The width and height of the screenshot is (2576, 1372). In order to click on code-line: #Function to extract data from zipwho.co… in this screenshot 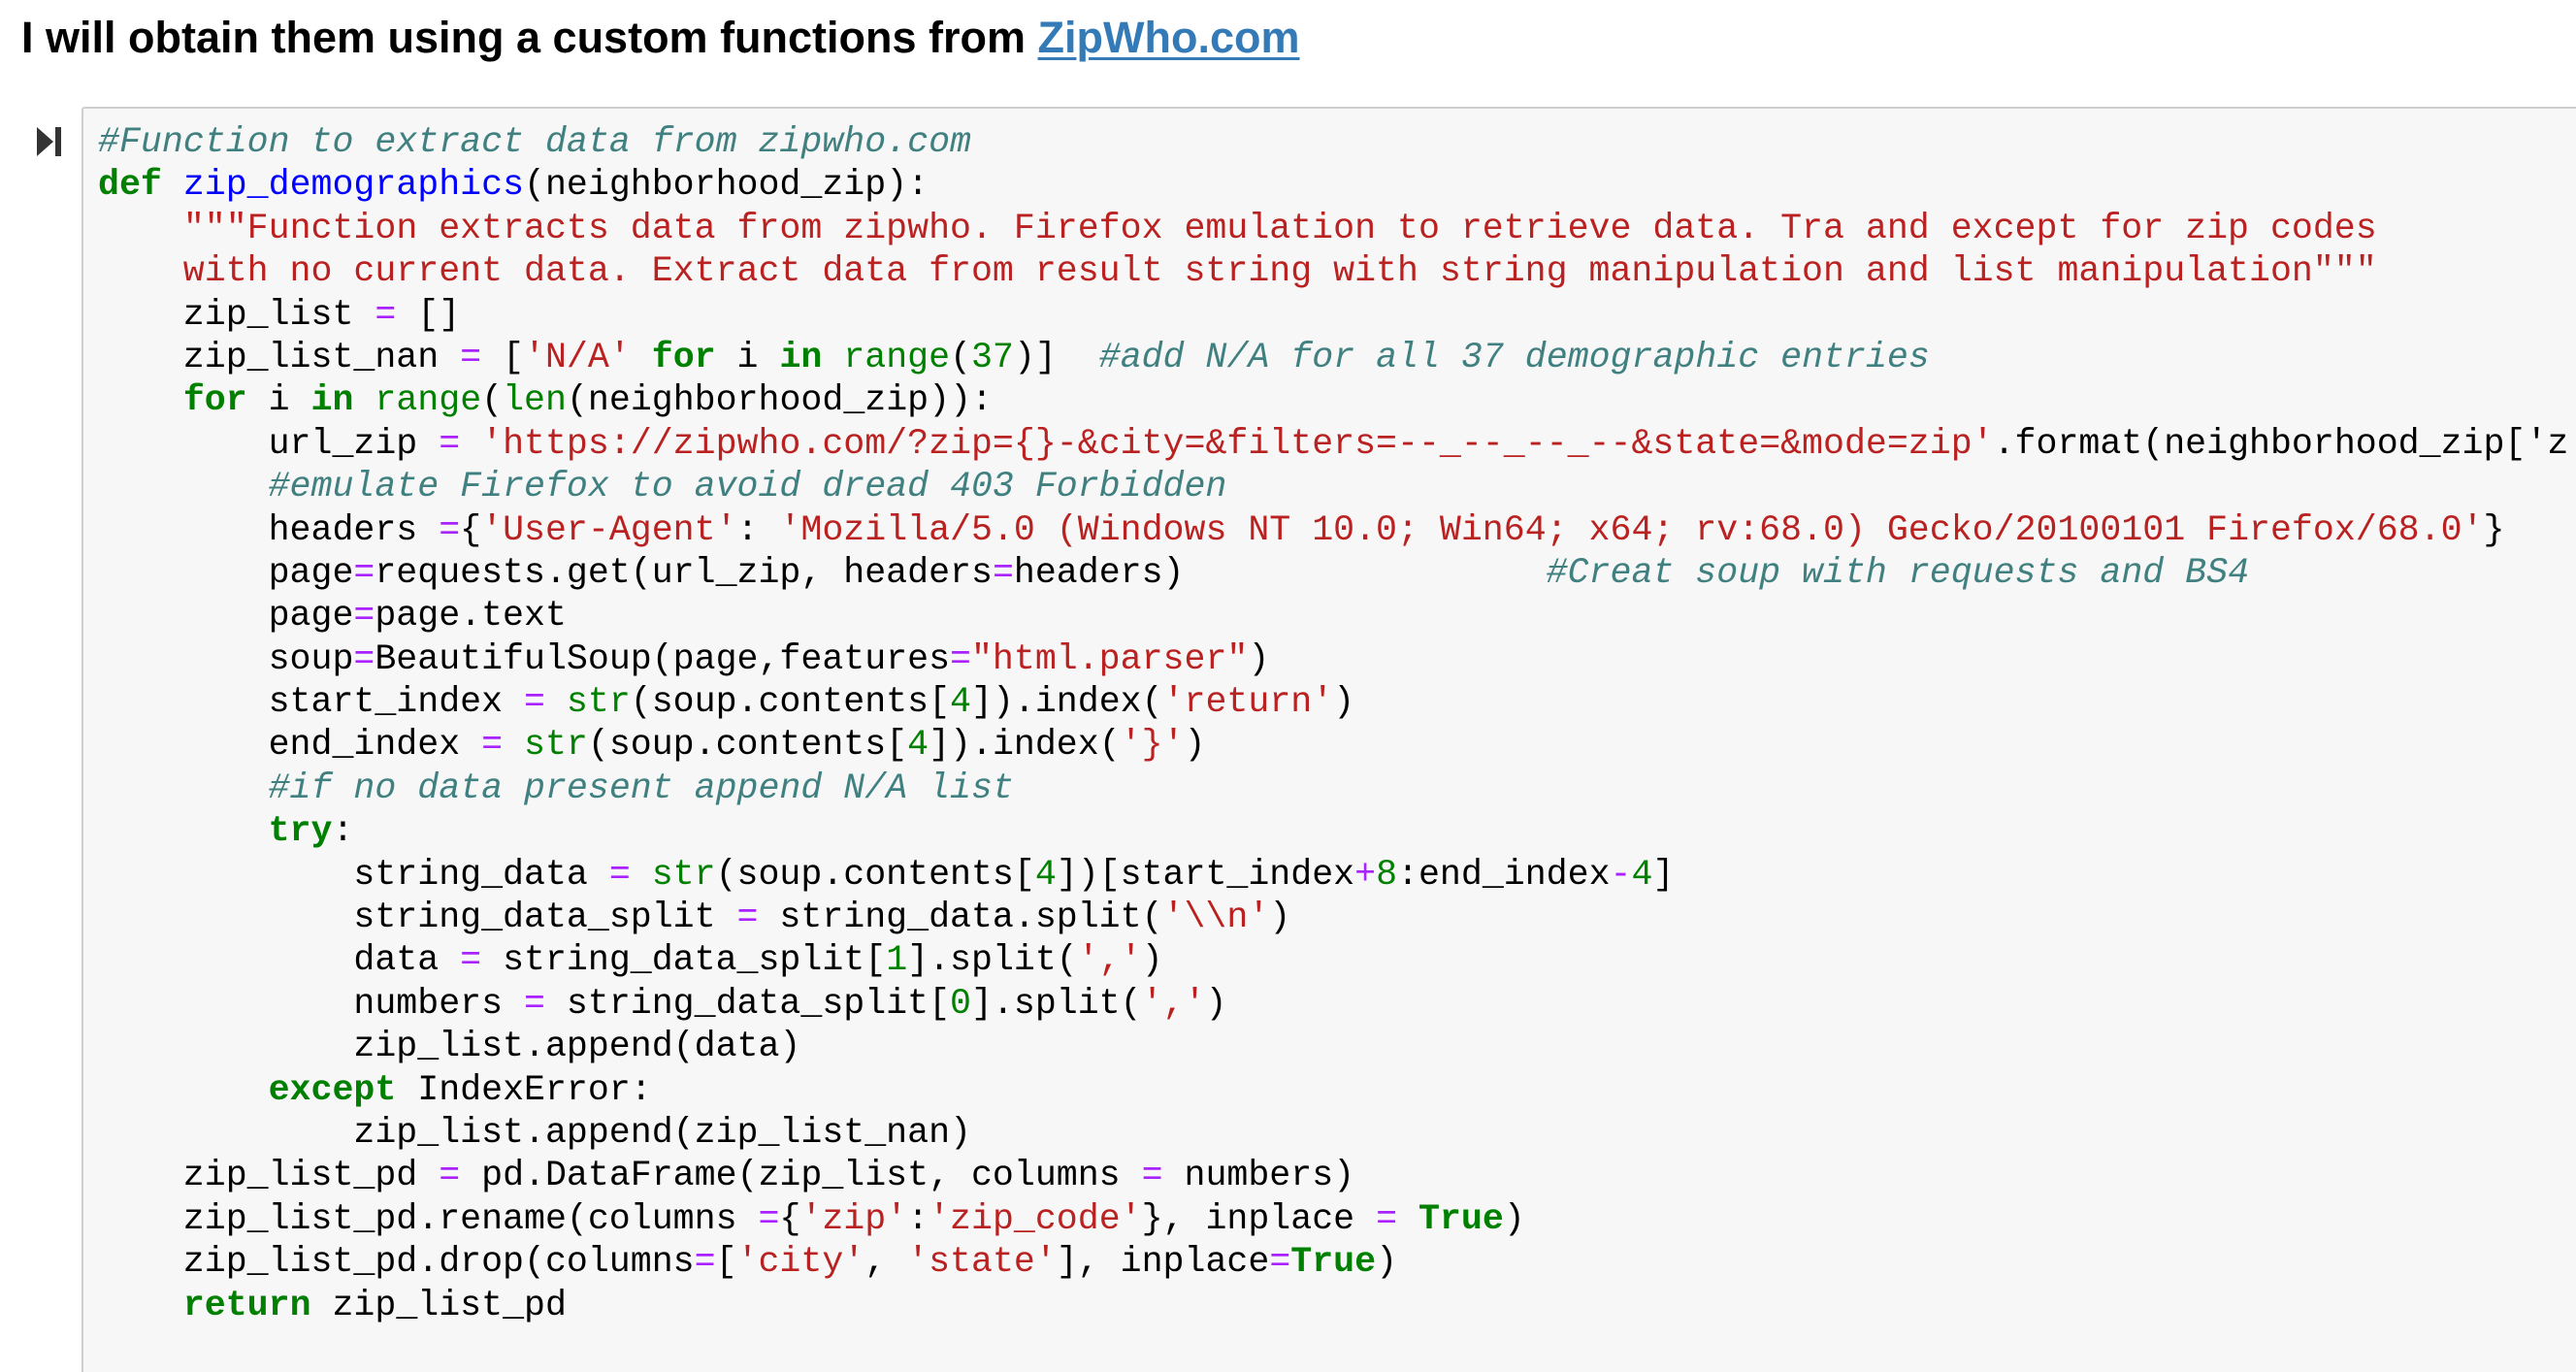, I will do `click(1333, 142)`.